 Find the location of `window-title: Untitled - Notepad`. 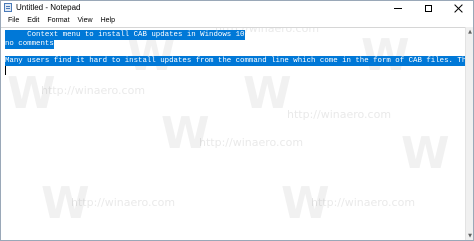

window-title: Untitled - Notepad is located at coordinates (48, 7).